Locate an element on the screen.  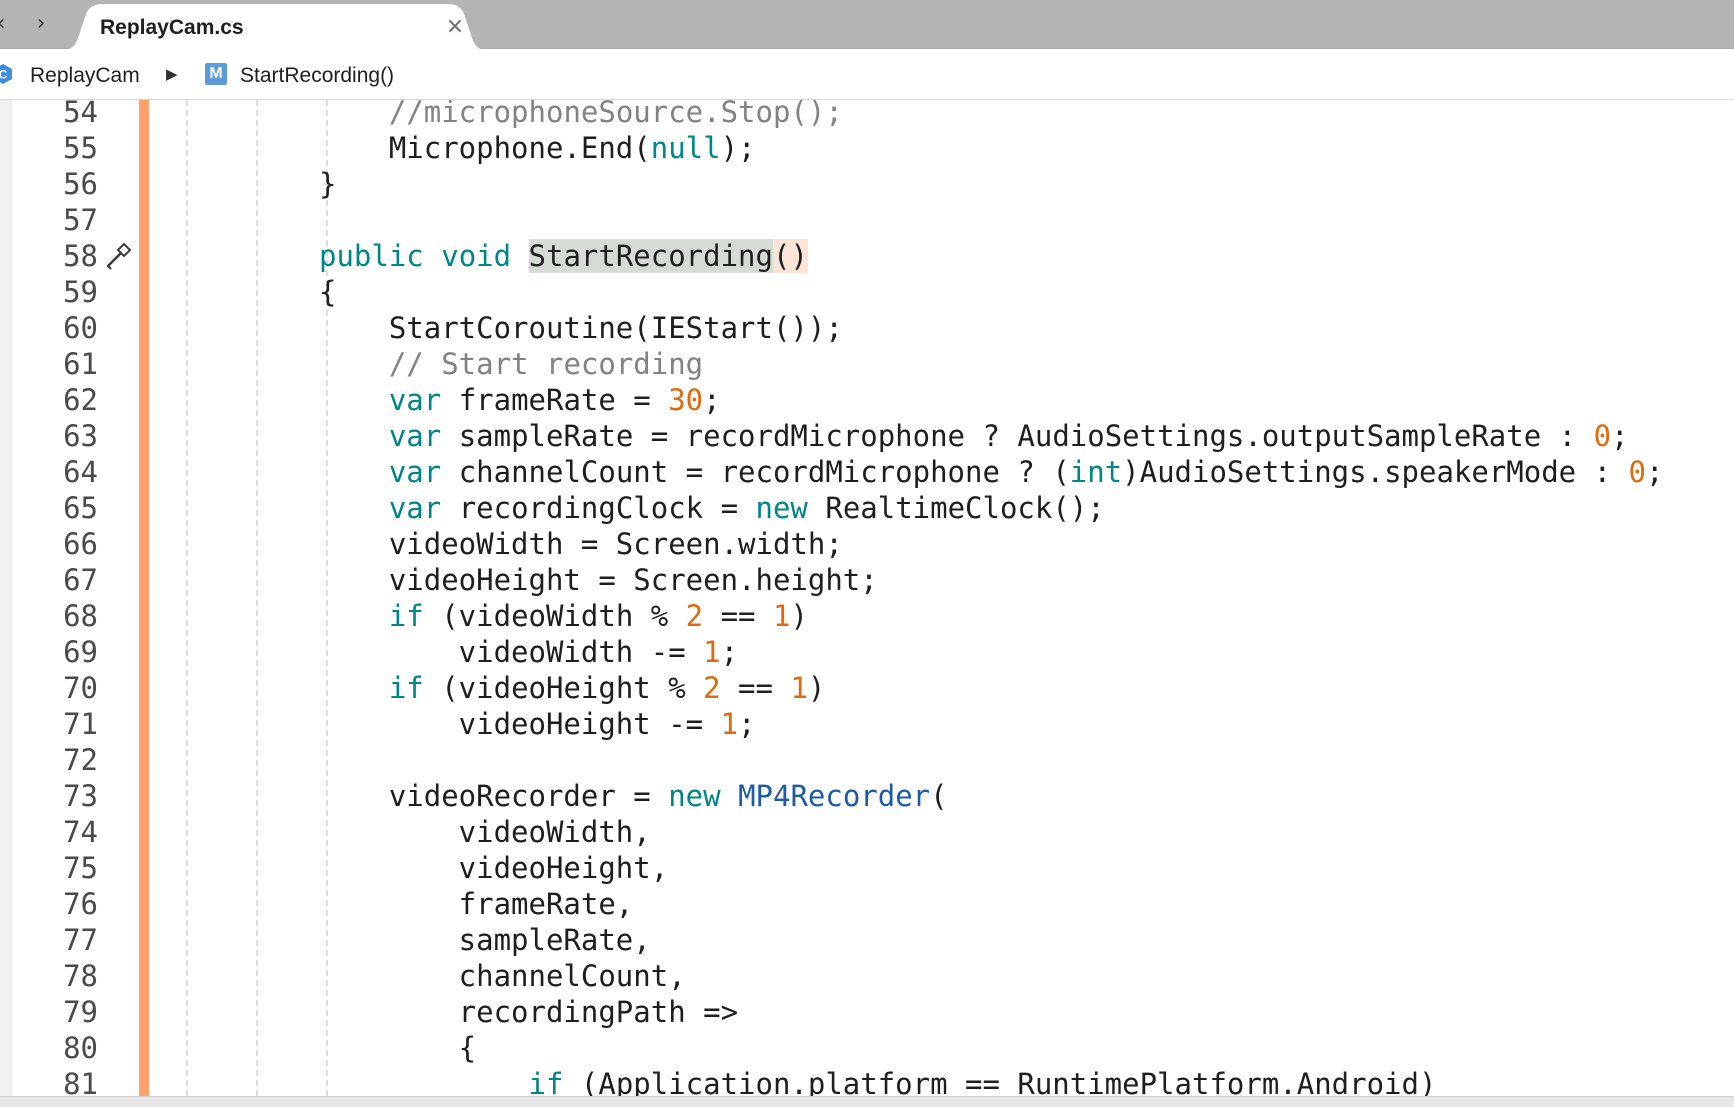
class-icon: C is located at coordinates (6, 74).